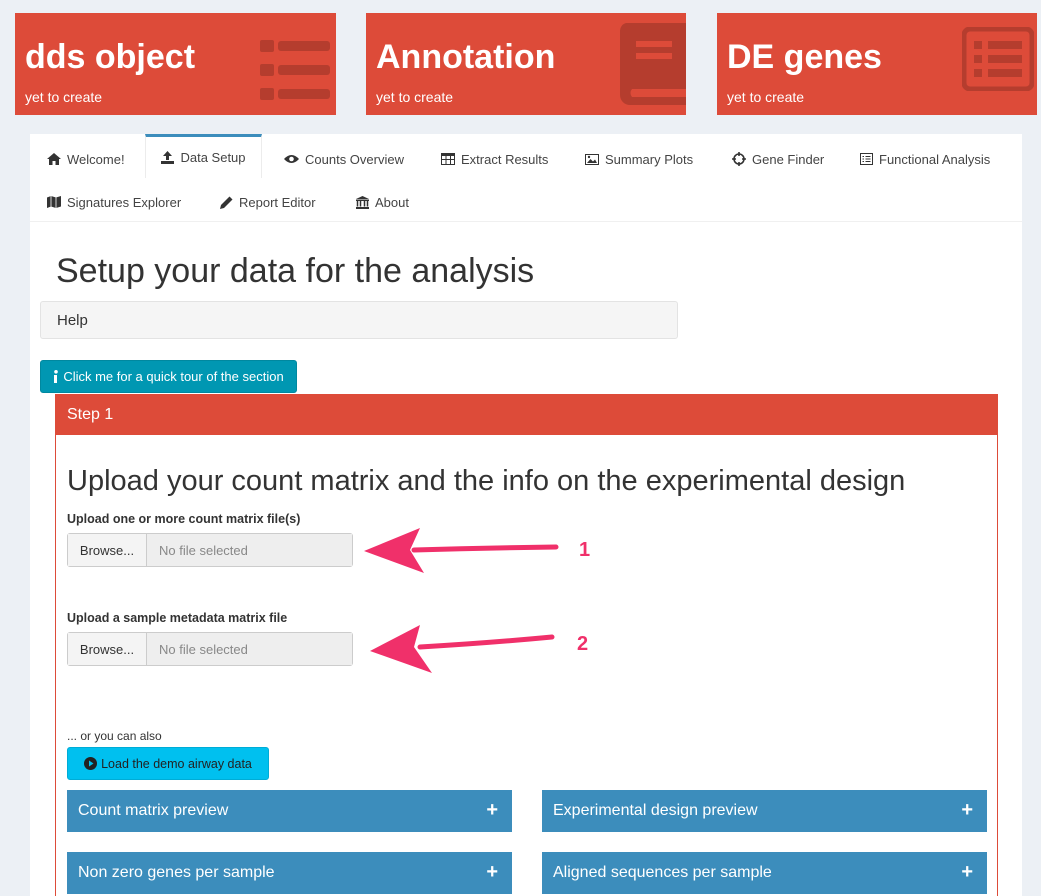 This screenshot has width=1041, height=896. What do you see at coordinates (277, 202) in the screenshot?
I see `tab-label: Report Editor` at bounding box center [277, 202].